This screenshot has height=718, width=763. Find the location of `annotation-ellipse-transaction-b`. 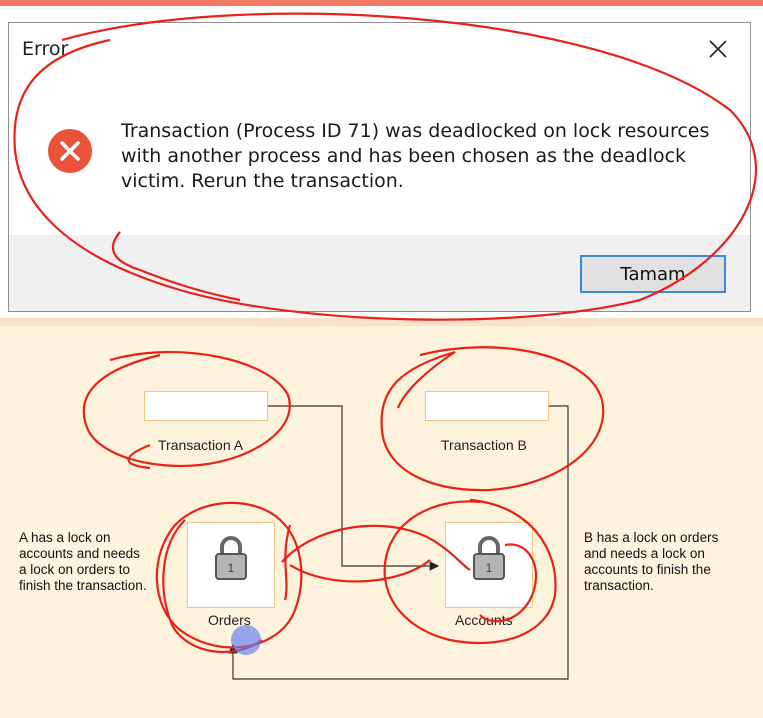

annotation-ellipse-transaction-b is located at coordinates (492, 419).